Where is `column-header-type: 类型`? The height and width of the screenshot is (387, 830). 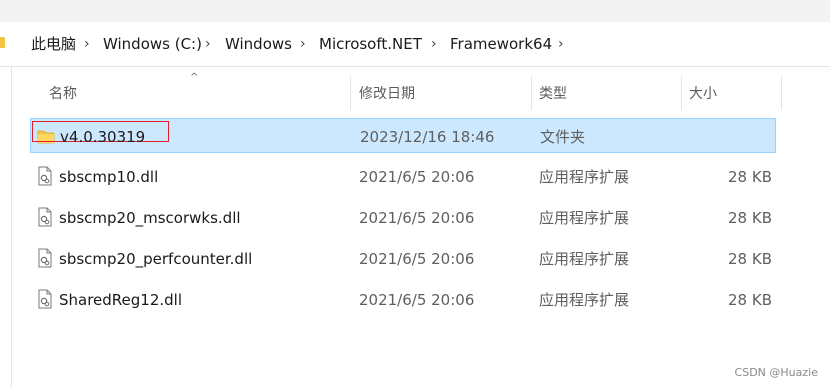 column-header-type: 类型 is located at coordinates (553, 94).